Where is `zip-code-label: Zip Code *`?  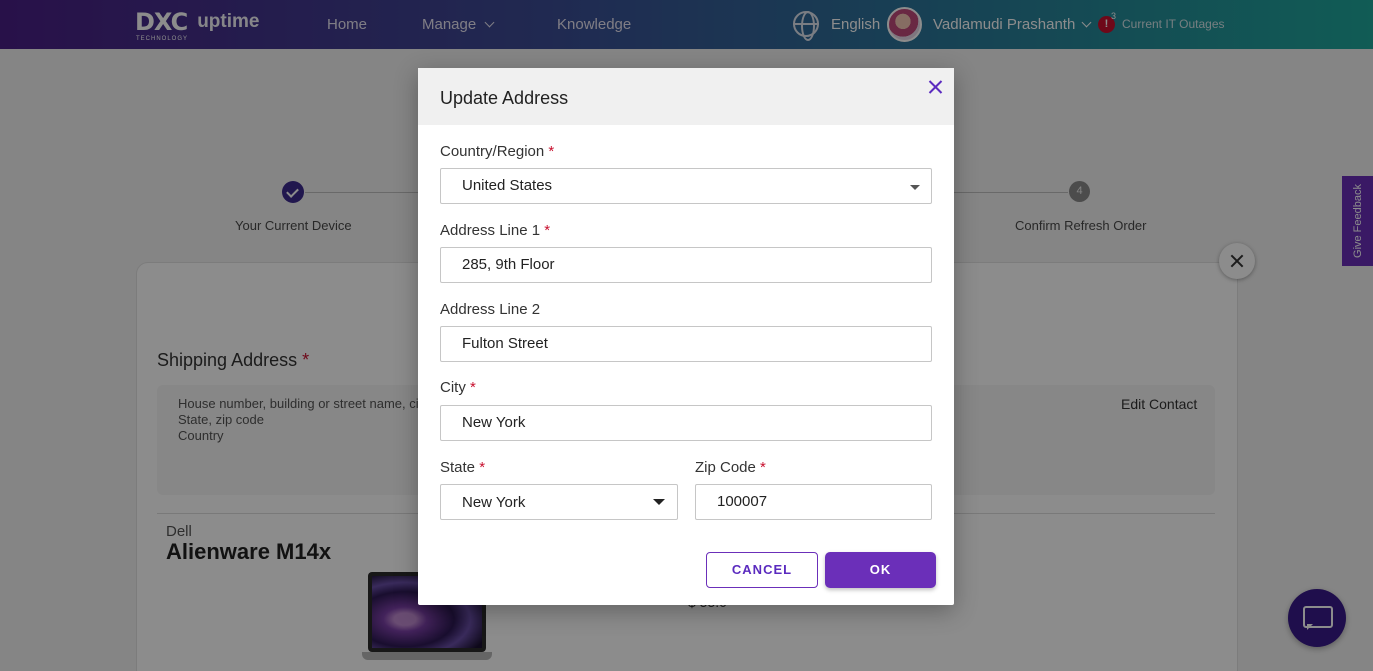 zip-code-label: Zip Code * is located at coordinates (730, 467).